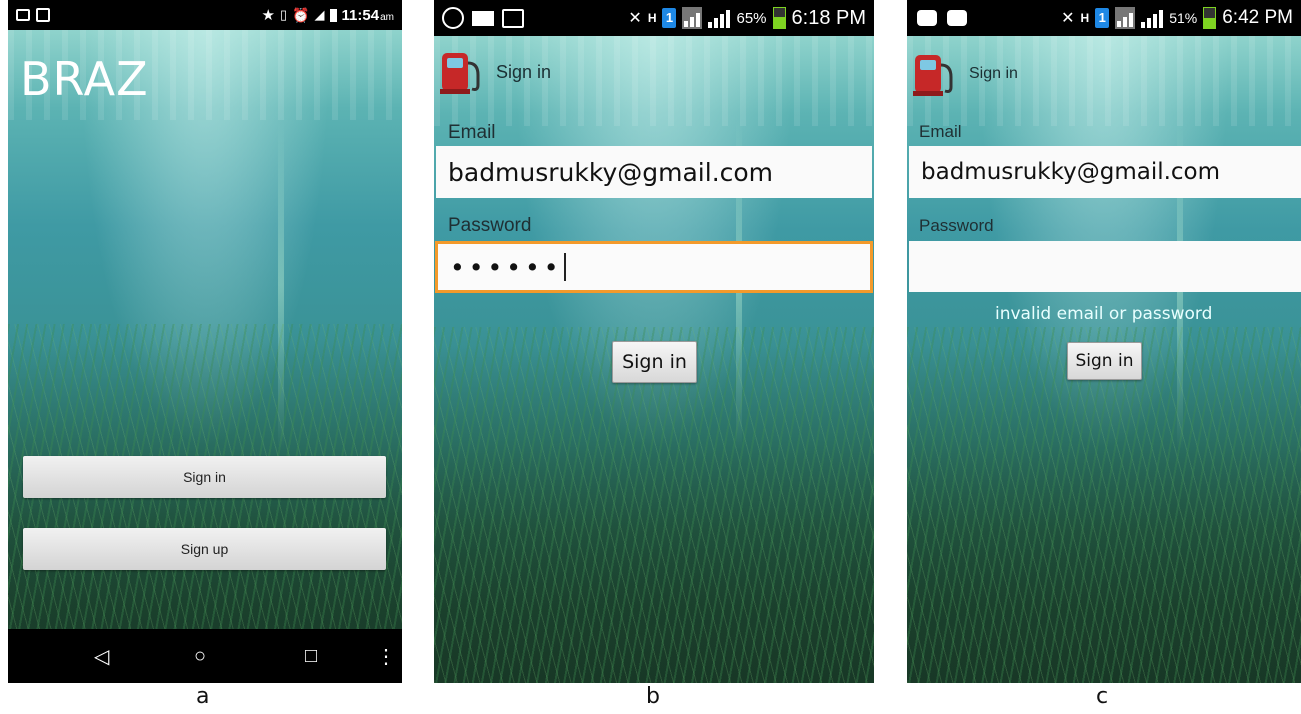 This screenshot has width=1301, height=714. Describe the element at coordinates (23, 15) in the screenshot. I see `gallery-icon` at that location.